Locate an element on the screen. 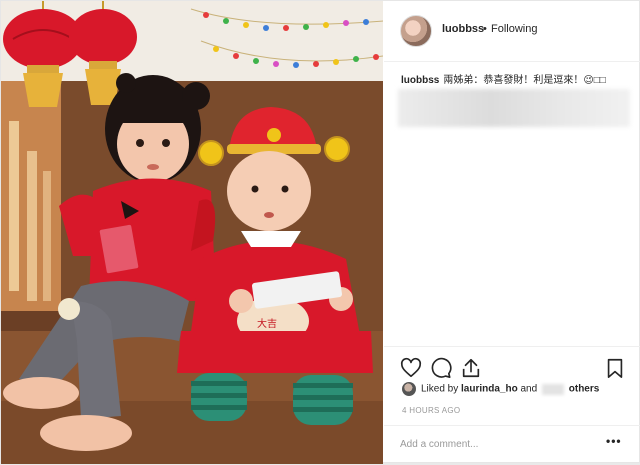  likes-prefix: Liked by is located at coordinates (440, 389).